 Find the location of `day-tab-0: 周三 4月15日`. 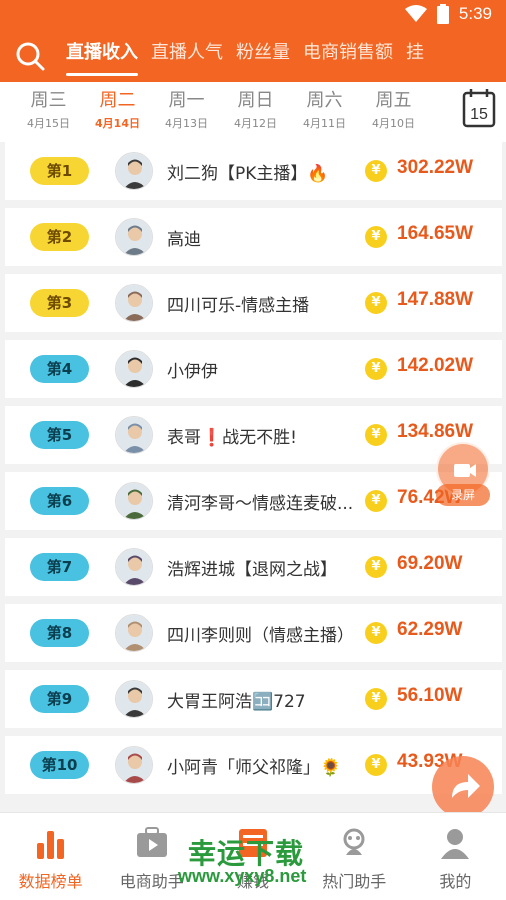

day-tab-0: 周三 4月15日 is located at coordinates (48, 110).